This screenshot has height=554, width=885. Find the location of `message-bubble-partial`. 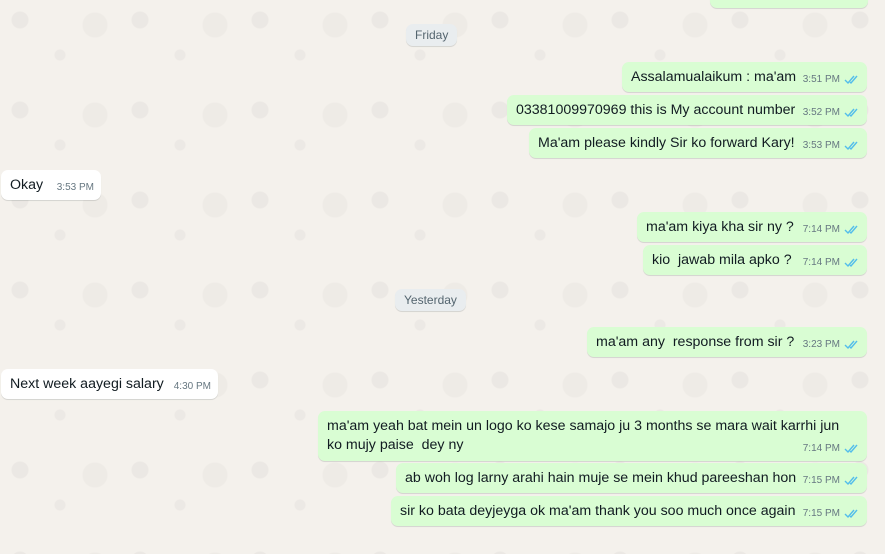

message-bubble-partial is located at coordinates (789, 4).